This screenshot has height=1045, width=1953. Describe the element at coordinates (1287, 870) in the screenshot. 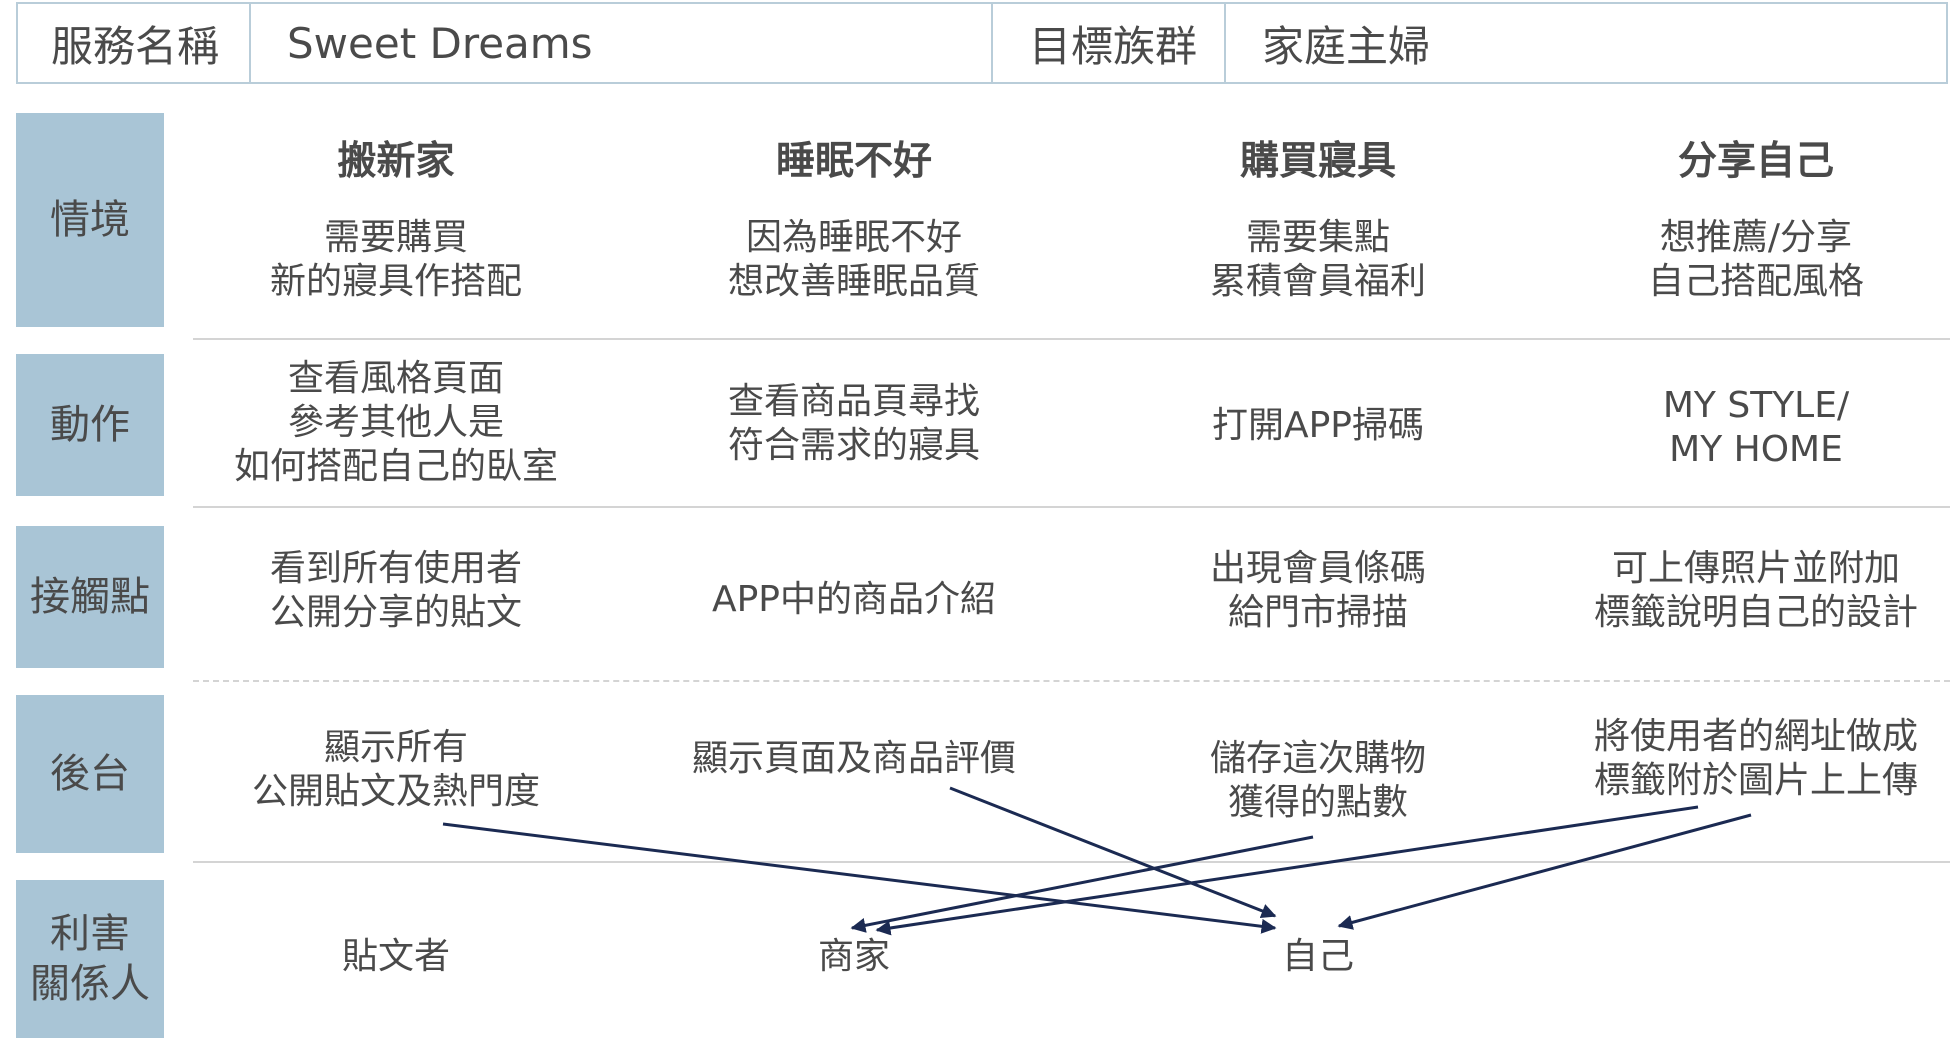

I see `arrow-tags-to-merchant` at that location.